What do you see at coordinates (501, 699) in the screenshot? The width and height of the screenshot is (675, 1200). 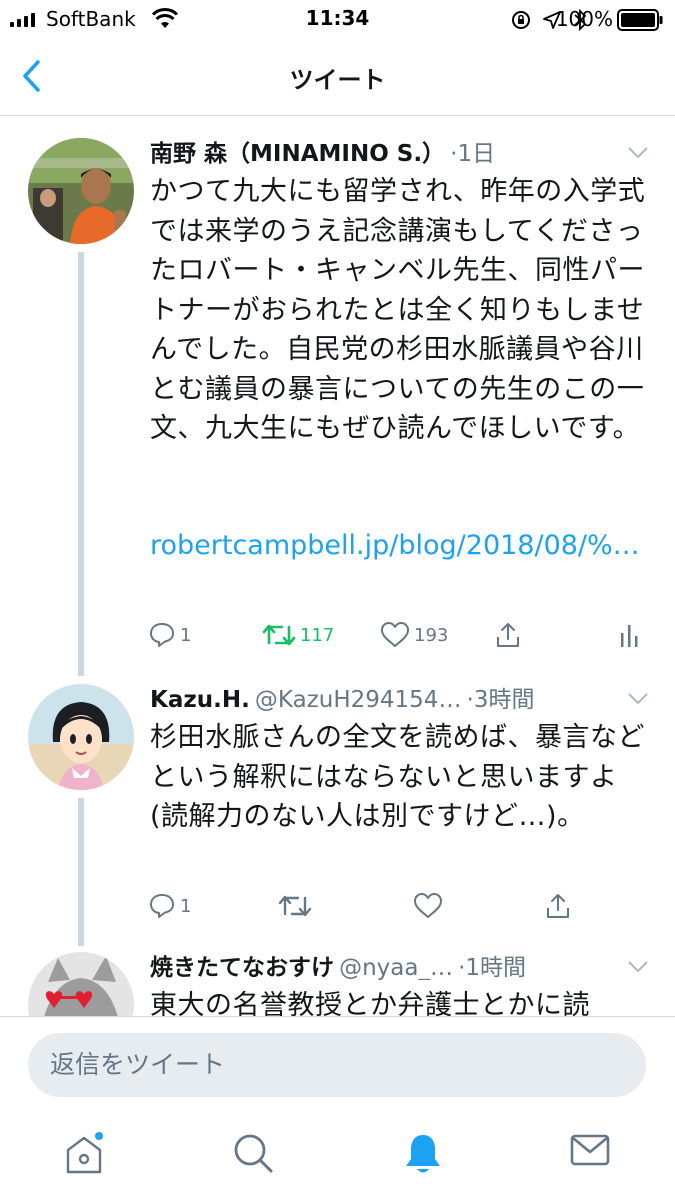 I see `tweet-time: ·3時間` at bounding box center [501, 699].